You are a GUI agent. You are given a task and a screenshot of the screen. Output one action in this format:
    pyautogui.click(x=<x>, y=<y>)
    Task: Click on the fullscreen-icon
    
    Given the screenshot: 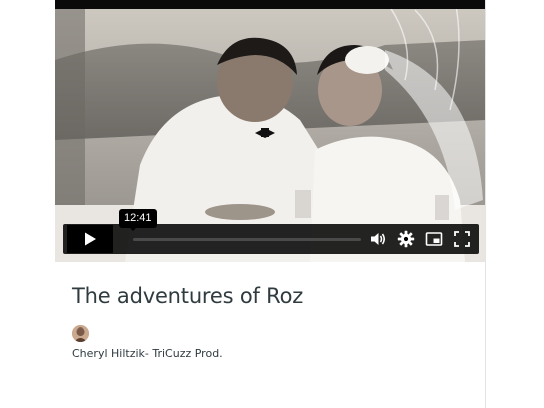 What is the action you would take?
    pyautogui.click(x=462, y=239)
    